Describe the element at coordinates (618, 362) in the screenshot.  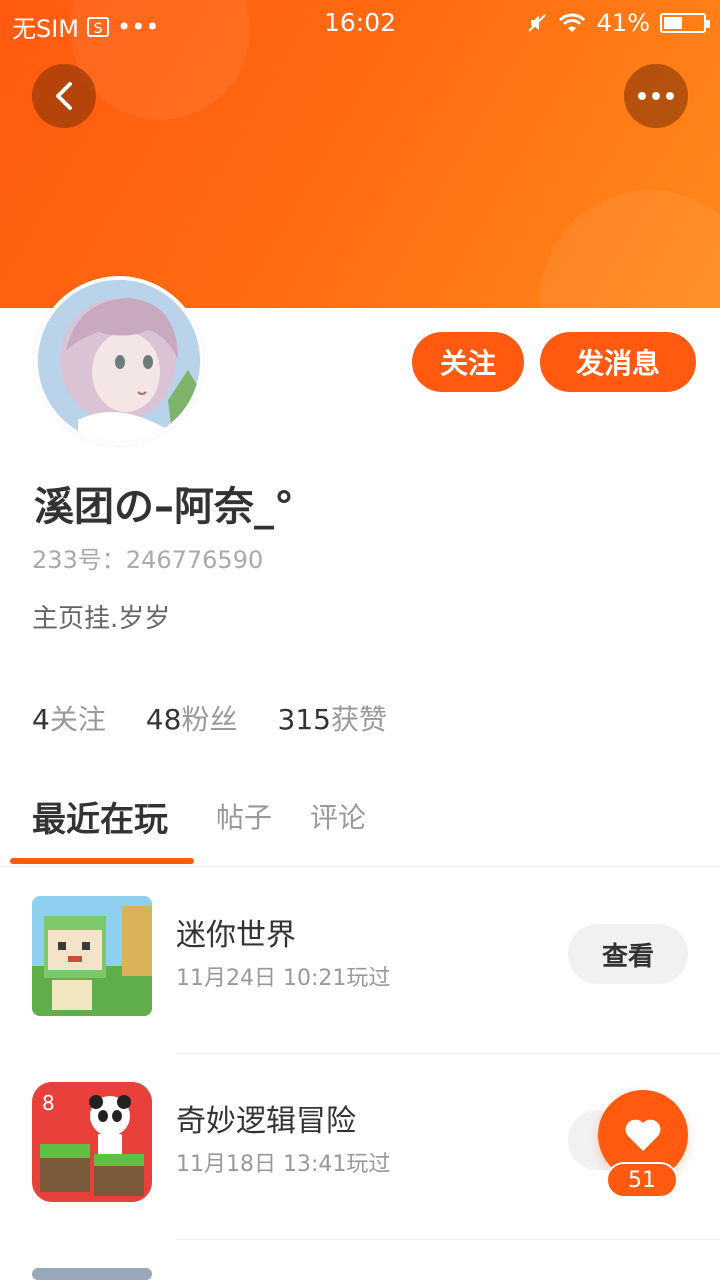
I see `send-message-button: 发消息` at that location.